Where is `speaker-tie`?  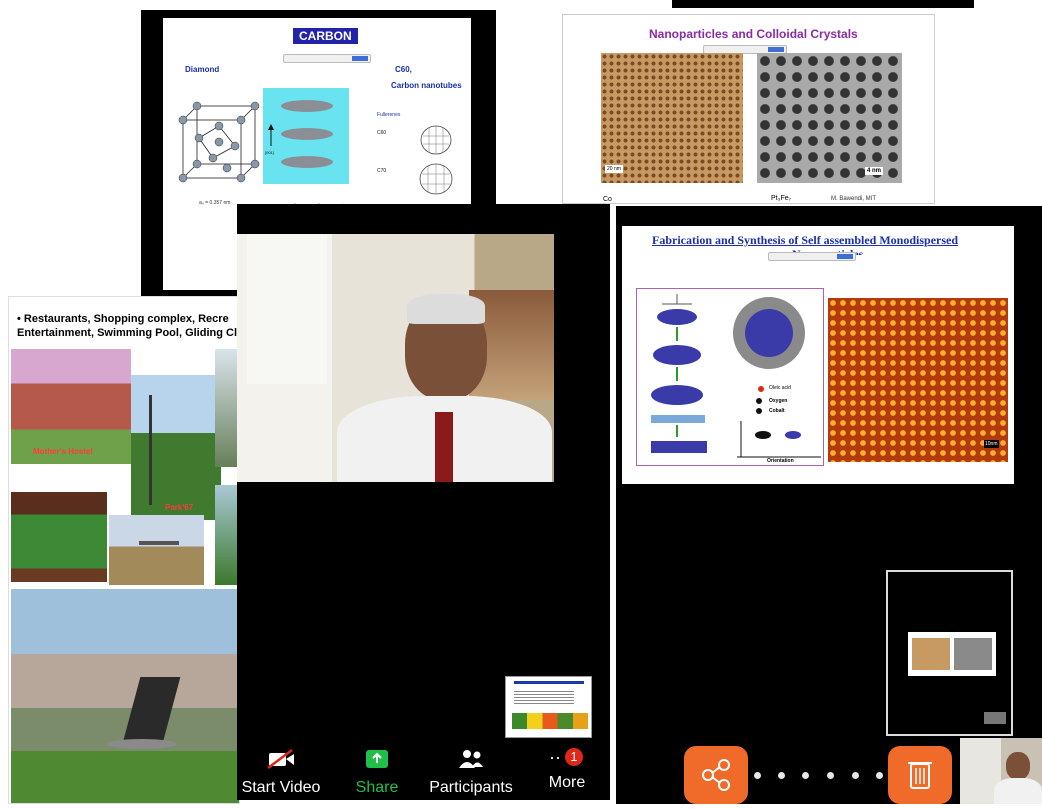
speaker-tie is located at coordinates (444, 447).